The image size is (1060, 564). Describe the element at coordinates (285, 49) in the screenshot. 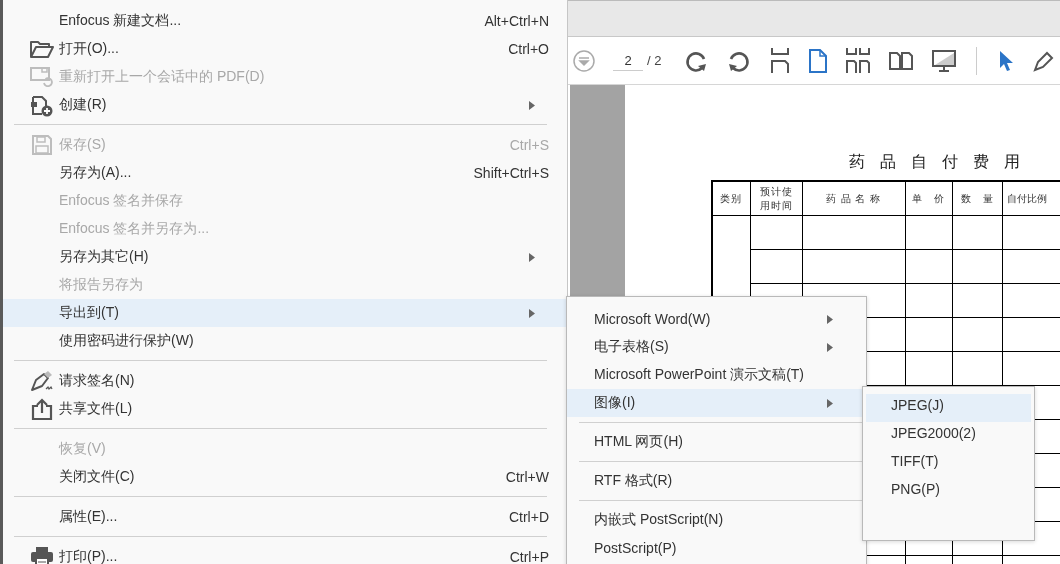

I see `menu-item: 打开(O)... Ctrl+O` at that location.